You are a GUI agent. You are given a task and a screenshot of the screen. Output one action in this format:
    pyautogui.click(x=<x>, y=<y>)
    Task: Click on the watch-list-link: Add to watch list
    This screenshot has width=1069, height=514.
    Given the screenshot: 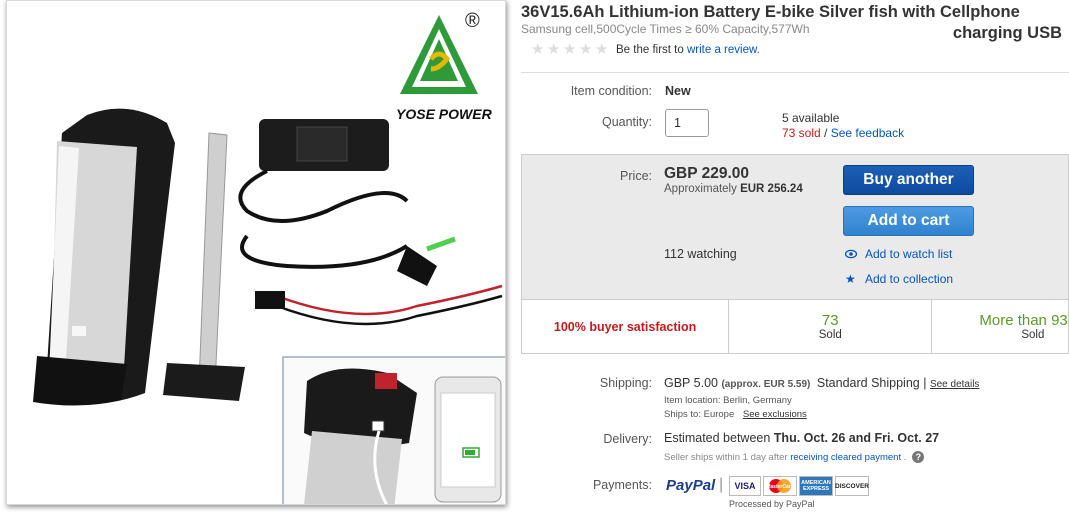 What is the action you would take?
    pyautogui.click(x=908, y=254)
    